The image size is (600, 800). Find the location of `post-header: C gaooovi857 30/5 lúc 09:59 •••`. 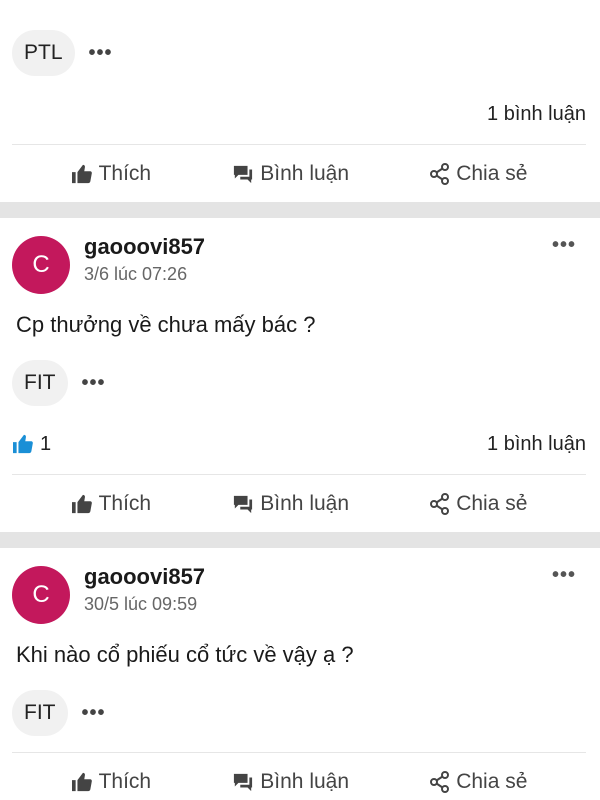

post-header: C gaooovi857 30/5 lúc 09:59 ••• is located at coordinates (299, 586).